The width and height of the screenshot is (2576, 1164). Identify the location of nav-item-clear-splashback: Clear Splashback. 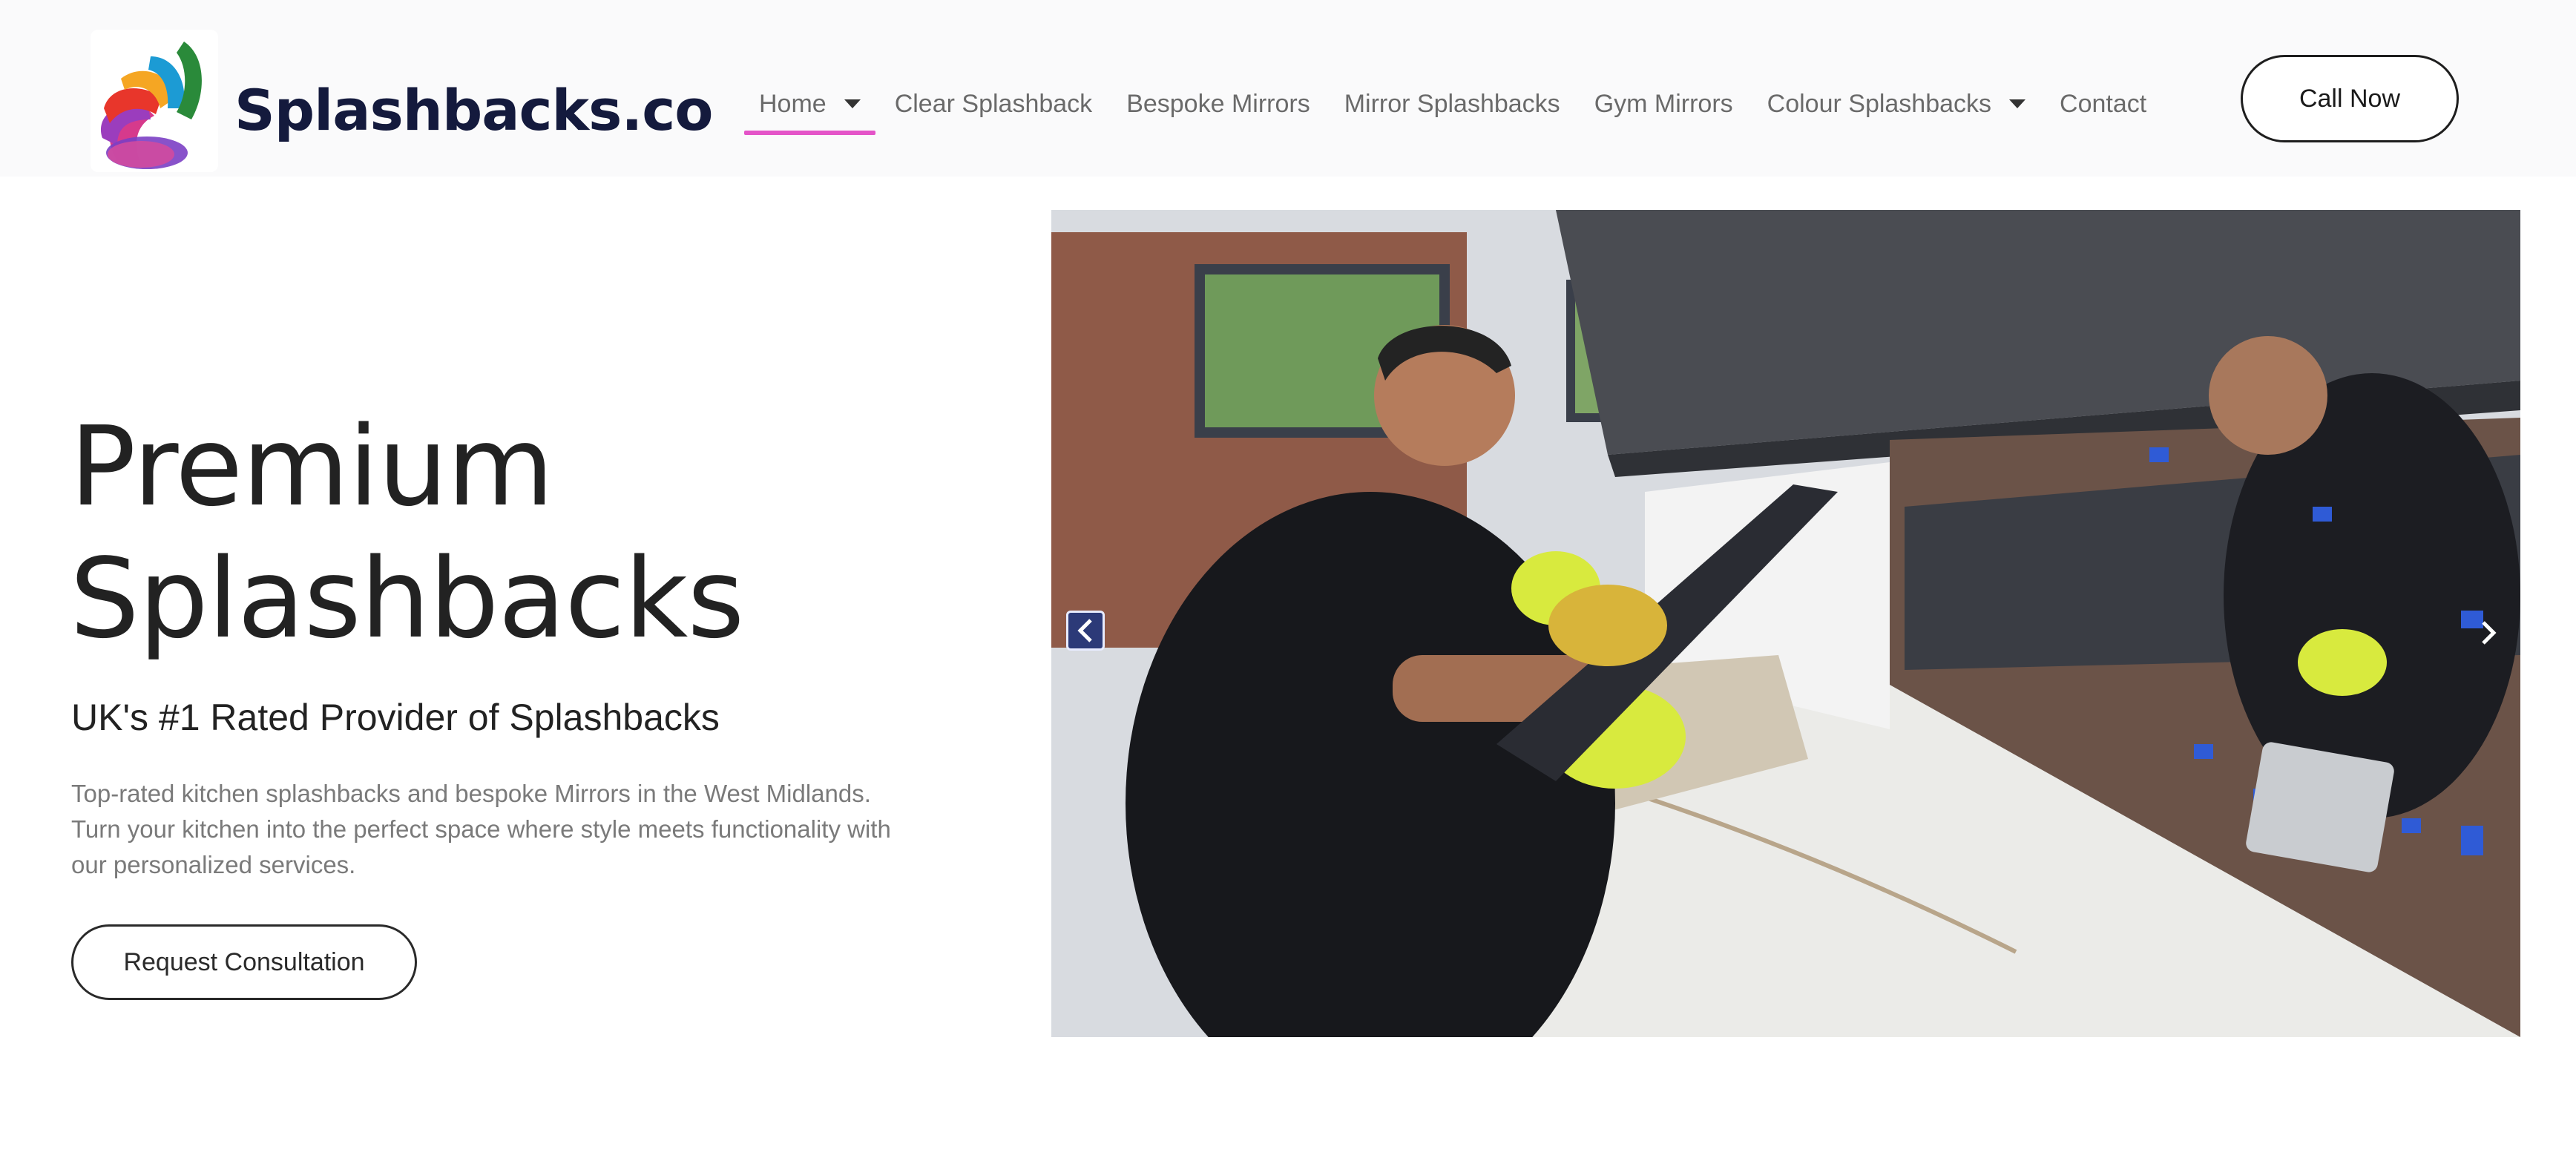
(993, 104).